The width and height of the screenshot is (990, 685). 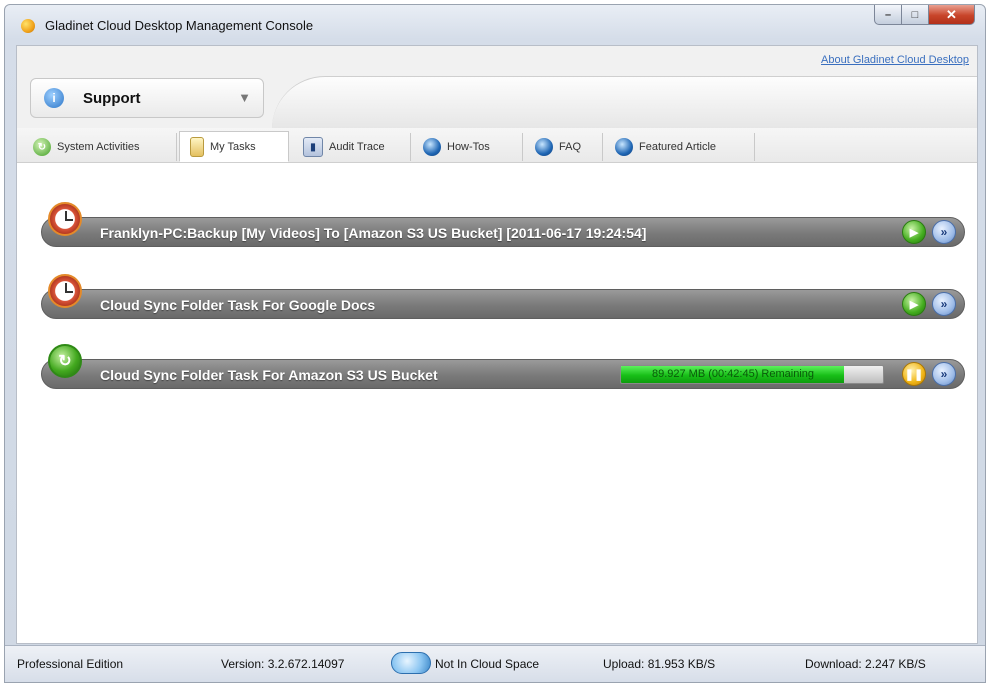 I want to click on tab-label: FAQ, so click(x=570, y=147).